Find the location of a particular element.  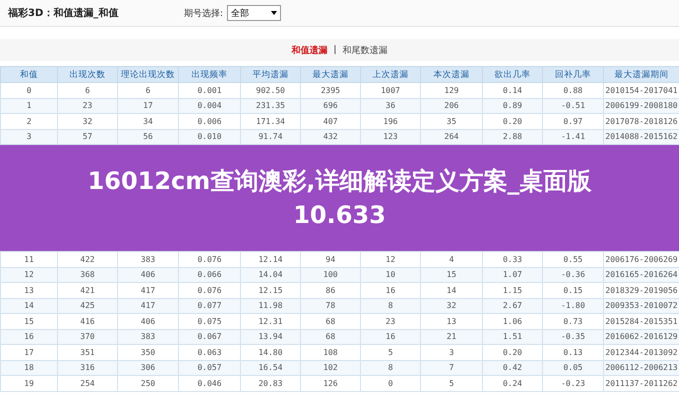

table-cell: 407 is located at coordinates (330, 121).